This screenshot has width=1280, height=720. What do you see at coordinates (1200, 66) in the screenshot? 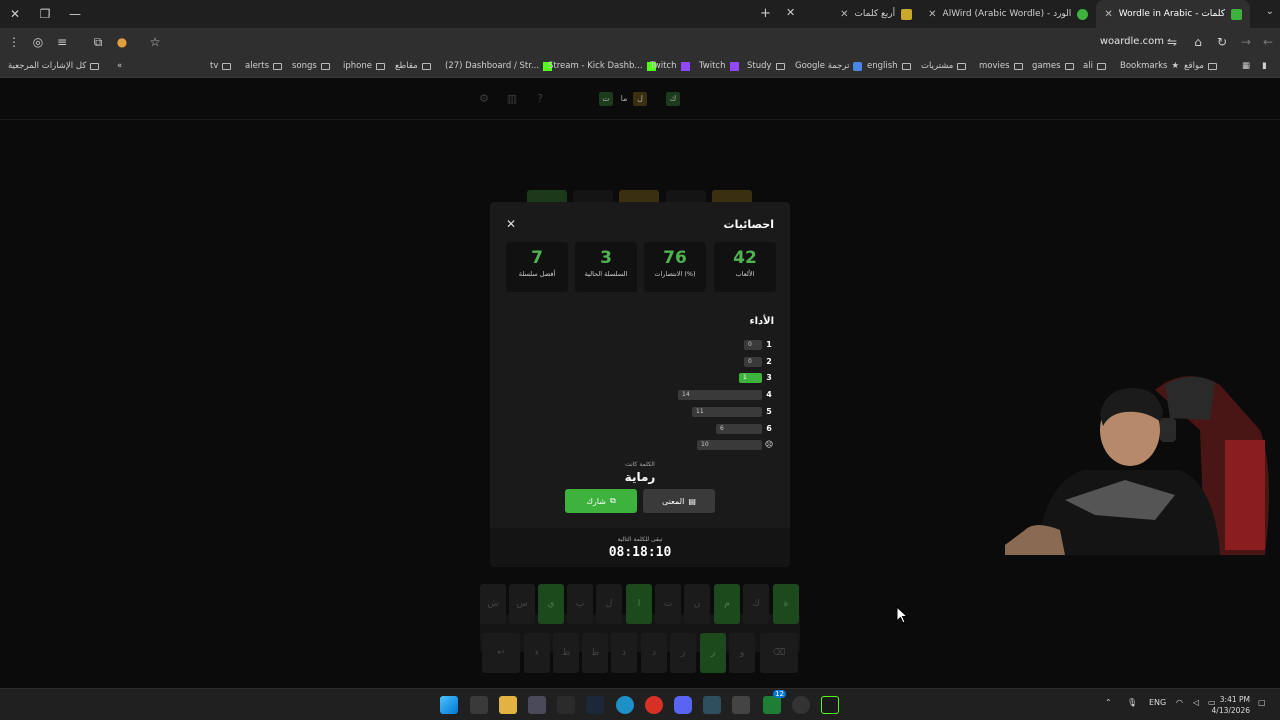
I see `bookmark-sites: مواقع` at bounding box center [1200, 66].